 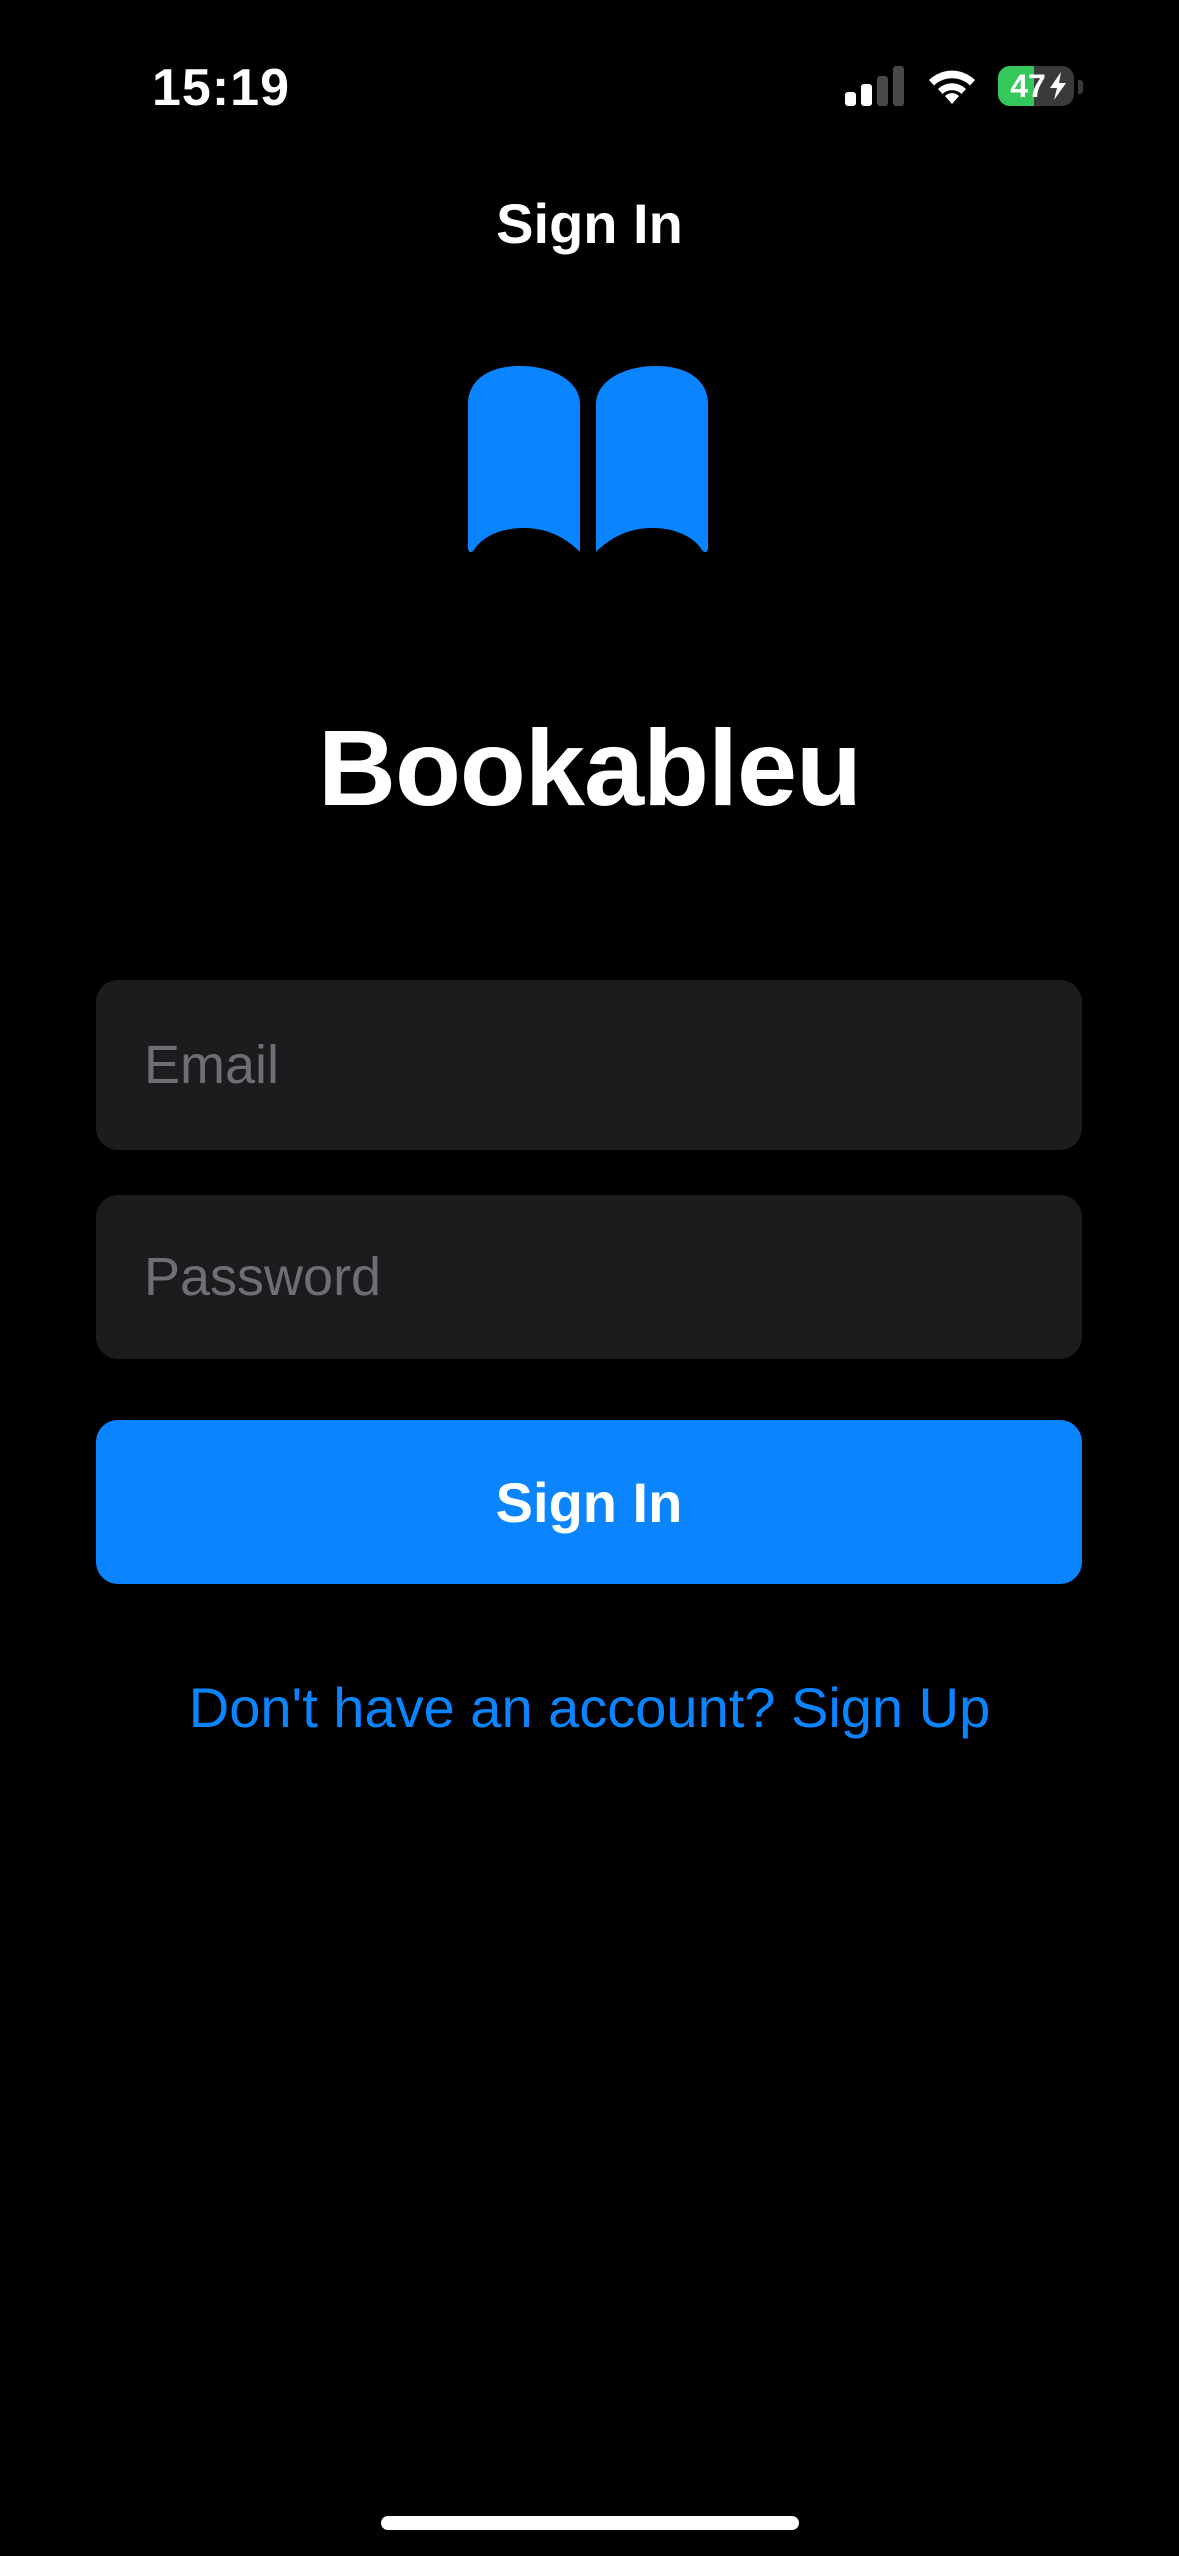 I want to click on email-field, so click(x=589, y=1065).